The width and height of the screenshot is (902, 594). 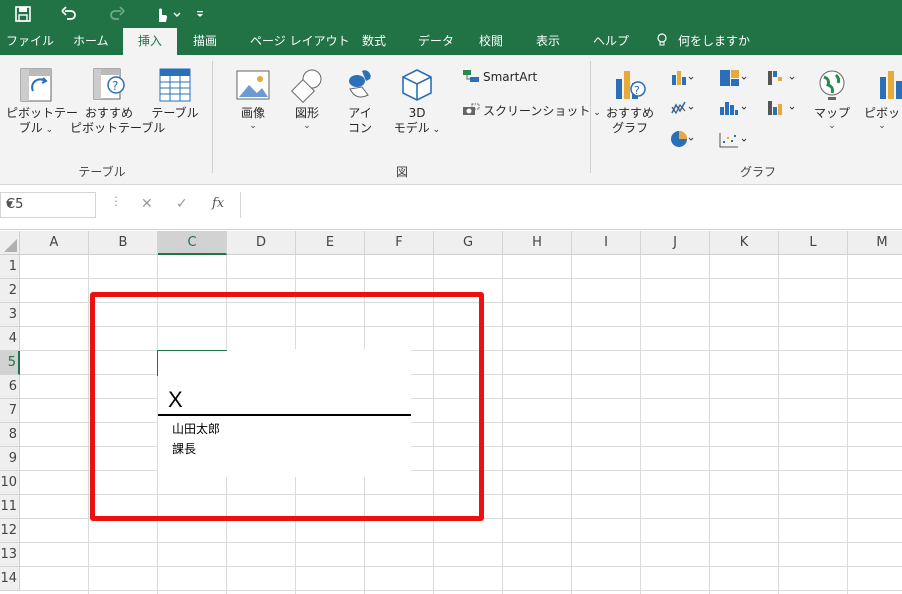 I want to click on pivot-chart-button: ピボットグ ⌄, so click(x=883, y=99).